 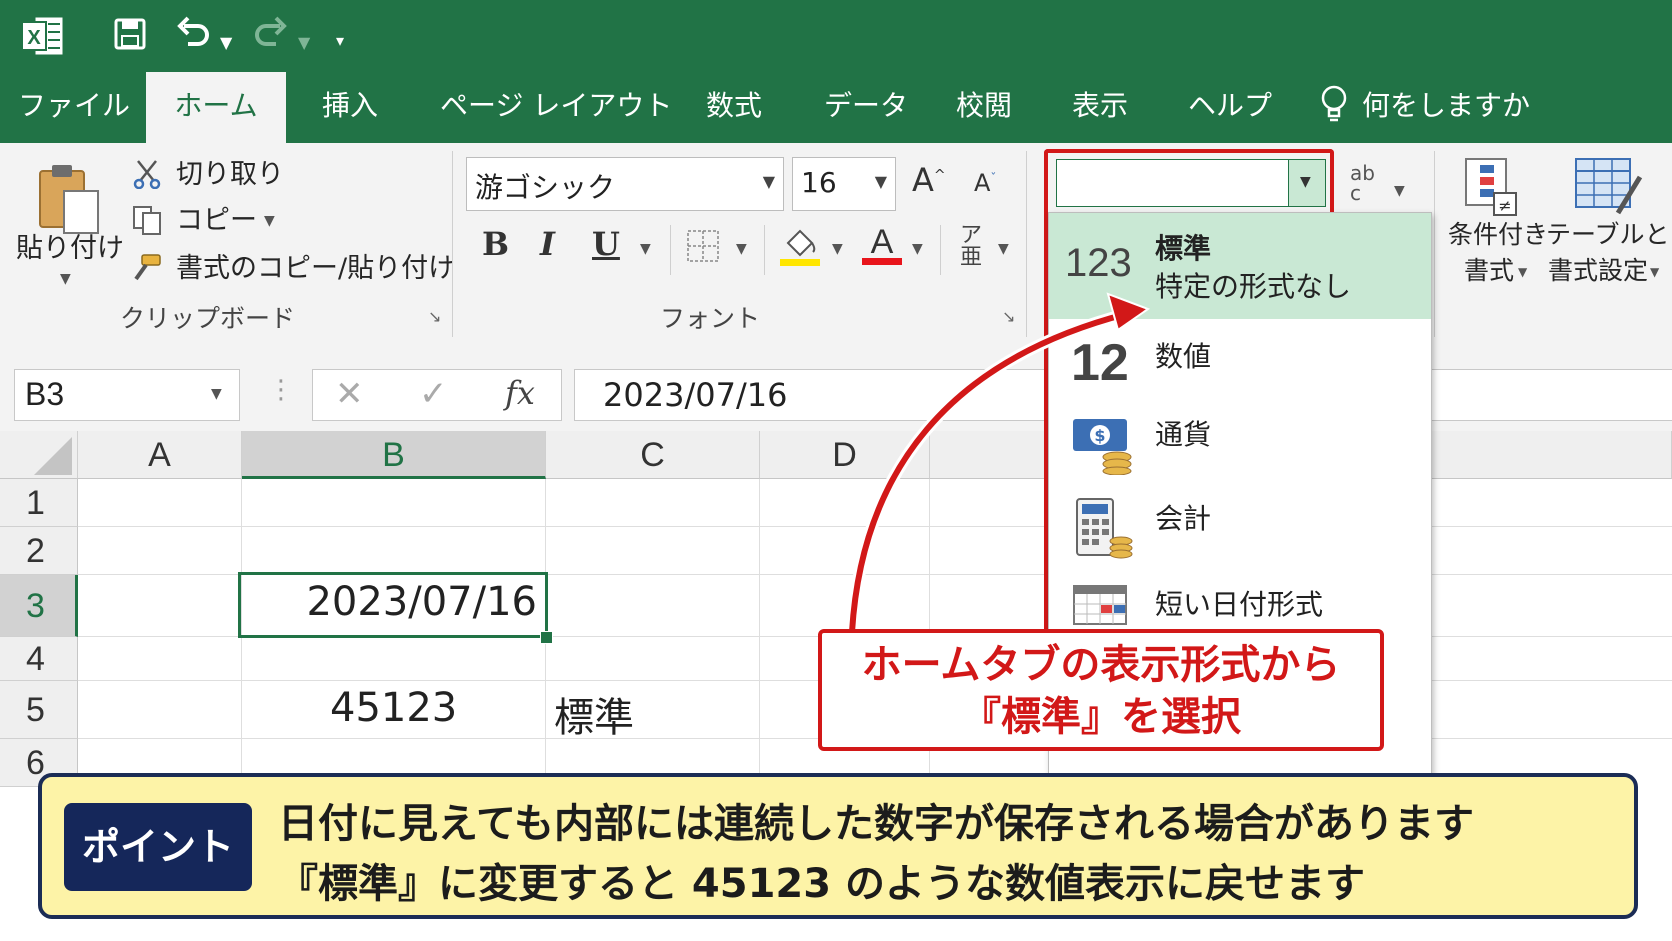 I want to click on conditional-formatting-icon: ≠, so click(x=1492, y=188).